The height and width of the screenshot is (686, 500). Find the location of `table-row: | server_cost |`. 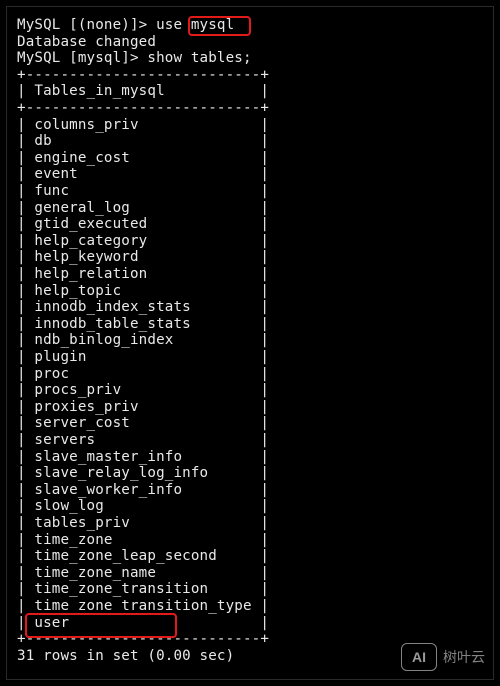

table-row: | server_cost | is located at coordinates (143, 423).